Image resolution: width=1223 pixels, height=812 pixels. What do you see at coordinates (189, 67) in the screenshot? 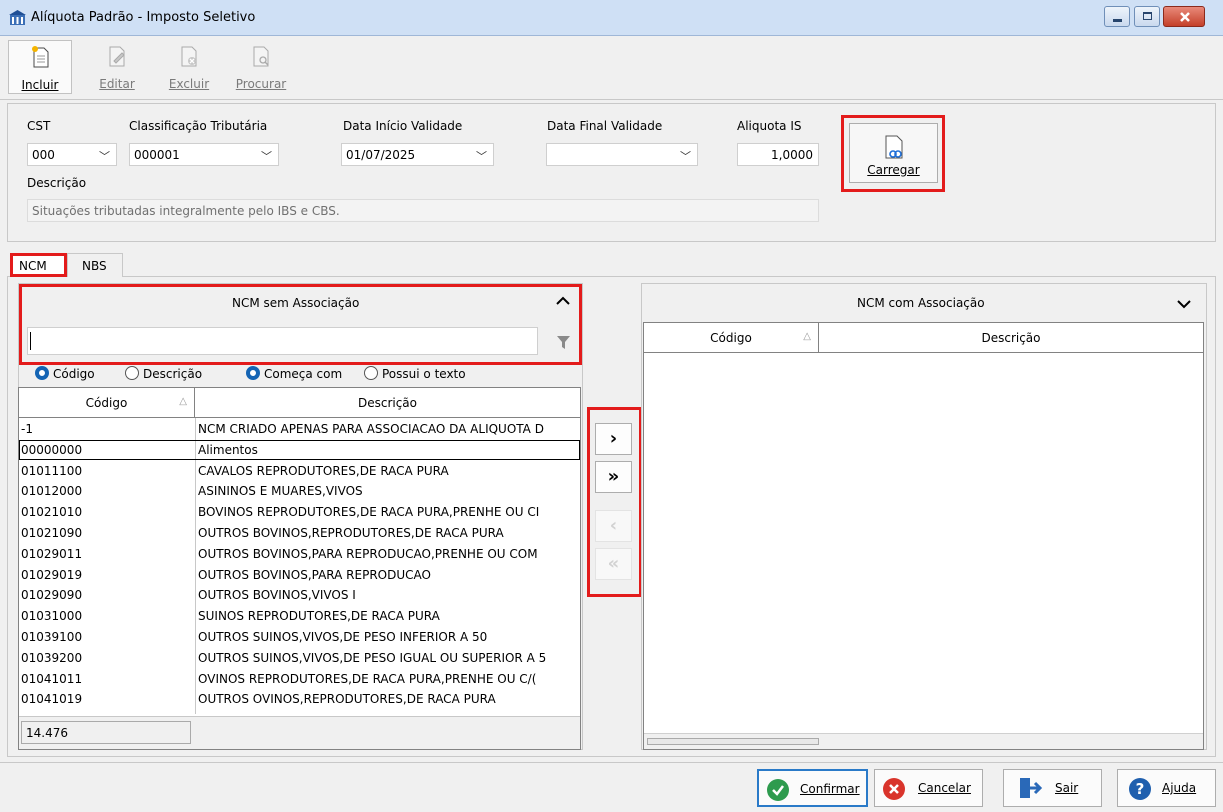
I see `excluir-button: Excluir` at bounding box center [189, 67].